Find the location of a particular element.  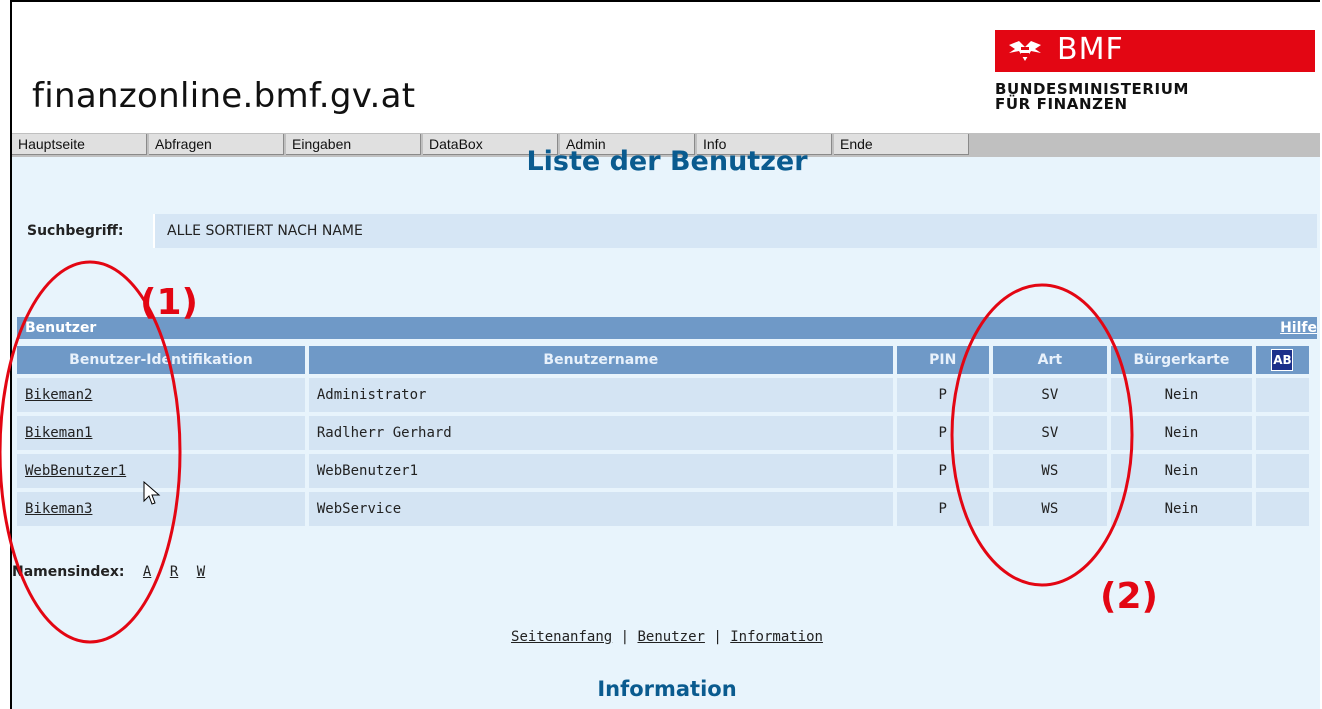

search-label: Suchbegriff: is located at coordinates (86, 231).